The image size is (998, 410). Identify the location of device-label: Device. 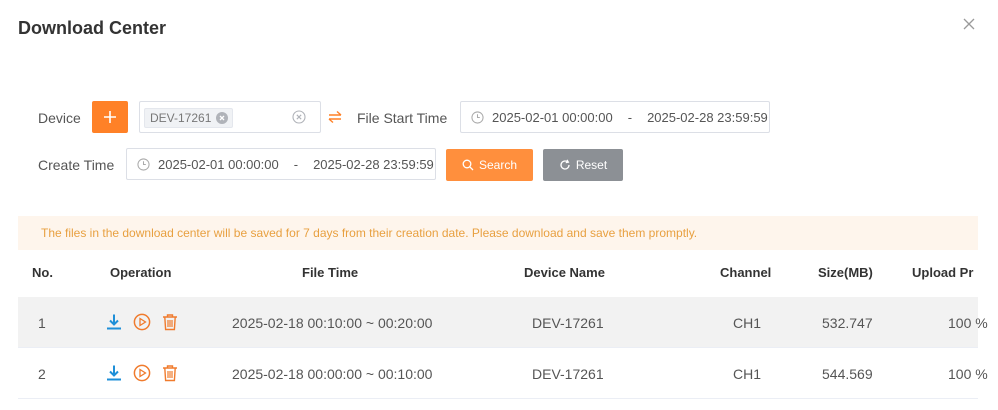
(59, 118).